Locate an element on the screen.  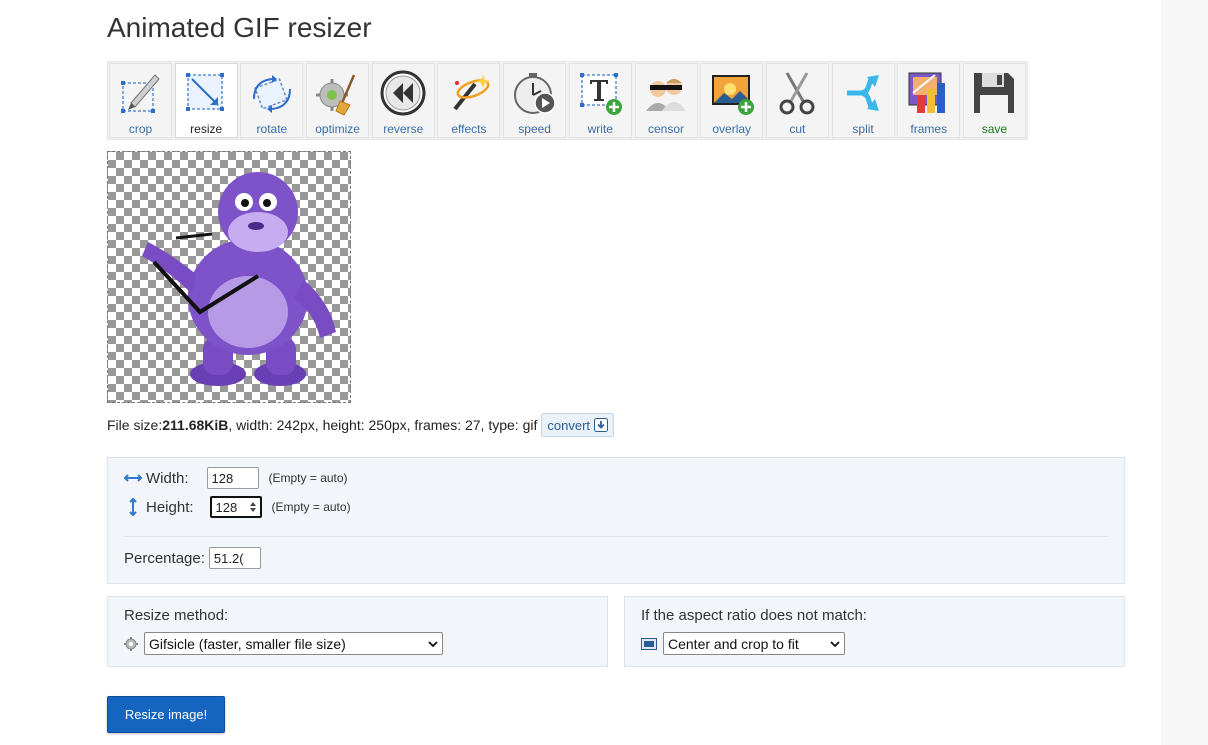
width-row: Width: (Empty = auto) is located at coordinates (236, 478).